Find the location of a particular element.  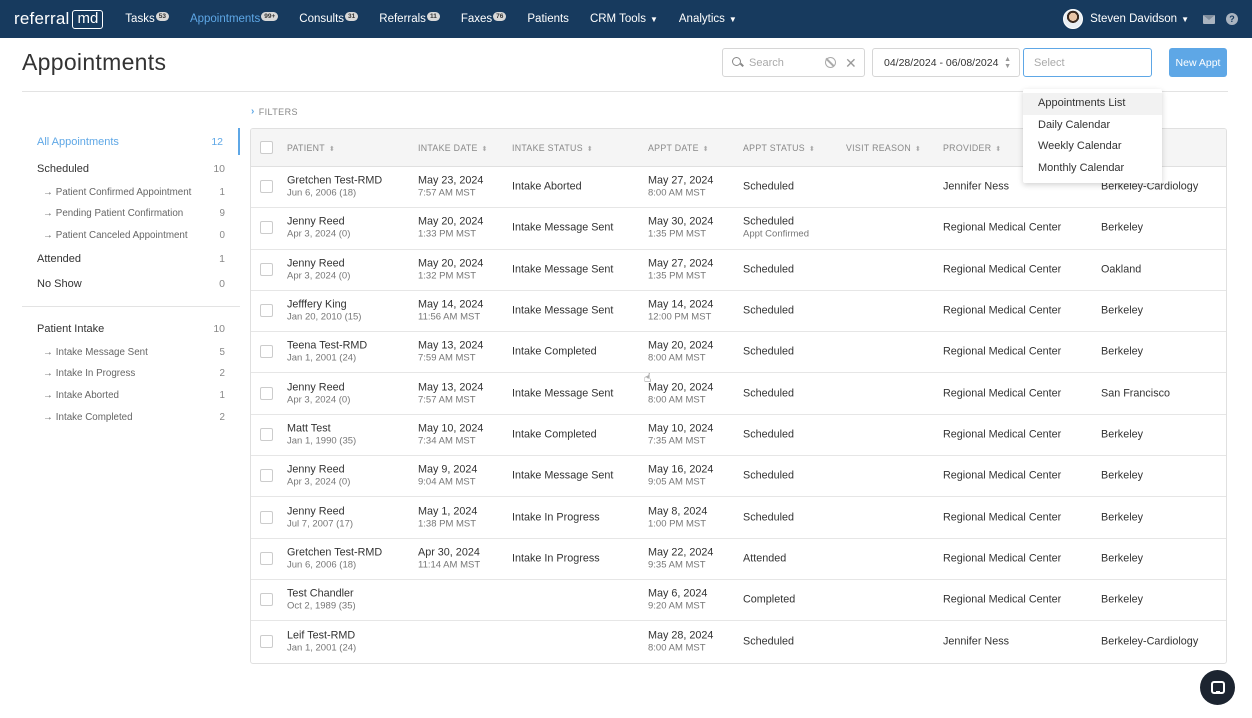

column-header: PROVIDER ⬍ is located at coordinates (972, 148).